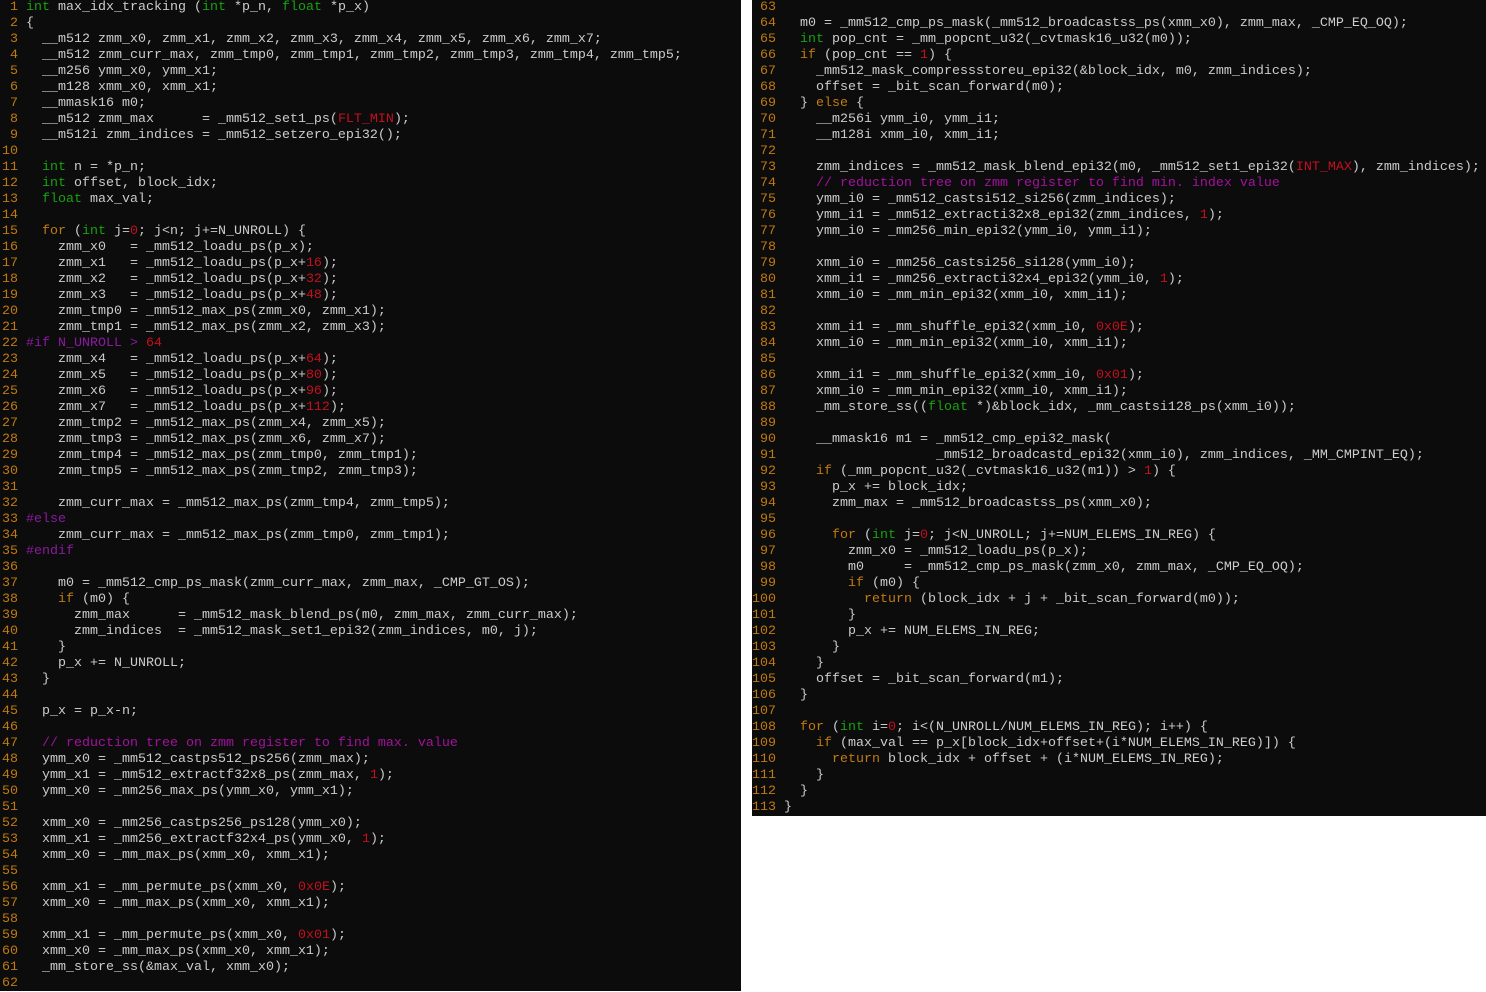  Describe the element at coordinates (1119, 424) in the screenshot. I see `code-line: 89` at that location.